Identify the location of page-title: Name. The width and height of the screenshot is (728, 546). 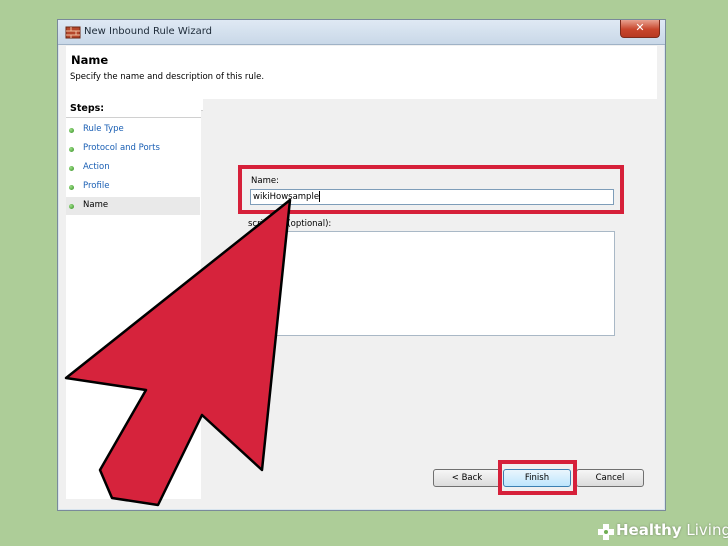
(90, 60).